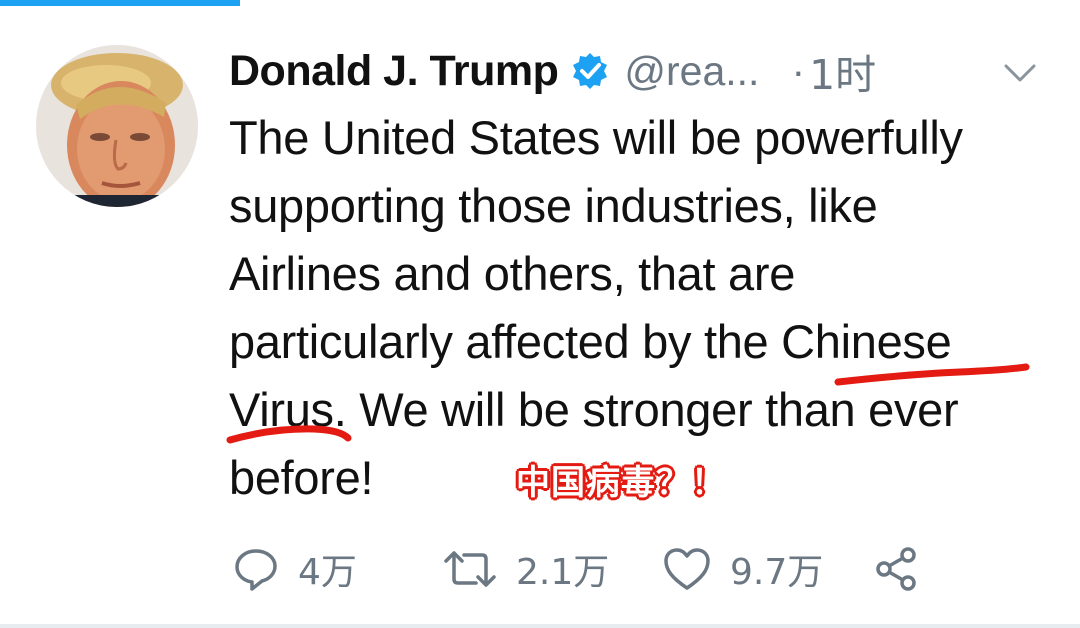 Image resolution: width=1080 pixels, height=628 pixels. I want to click on tweet-actions: 4万 2.1万 9.7万, so click(576, 569).